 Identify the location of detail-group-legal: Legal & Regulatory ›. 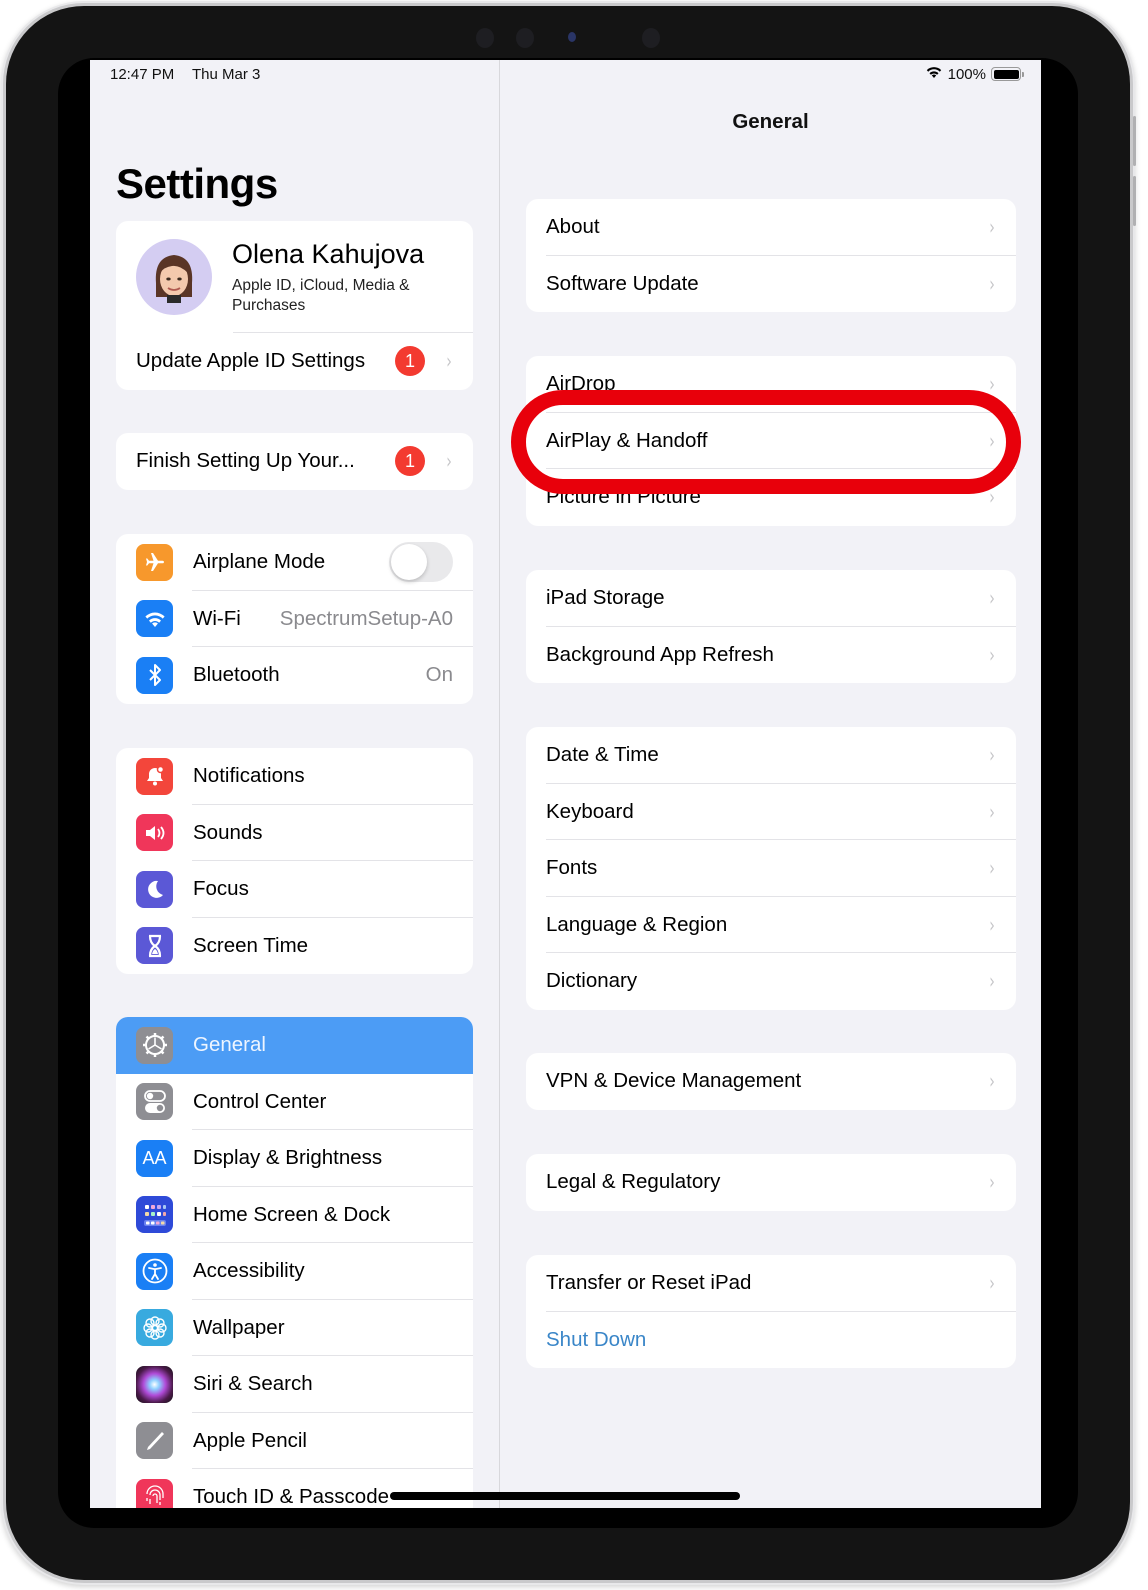
(771, 1182).